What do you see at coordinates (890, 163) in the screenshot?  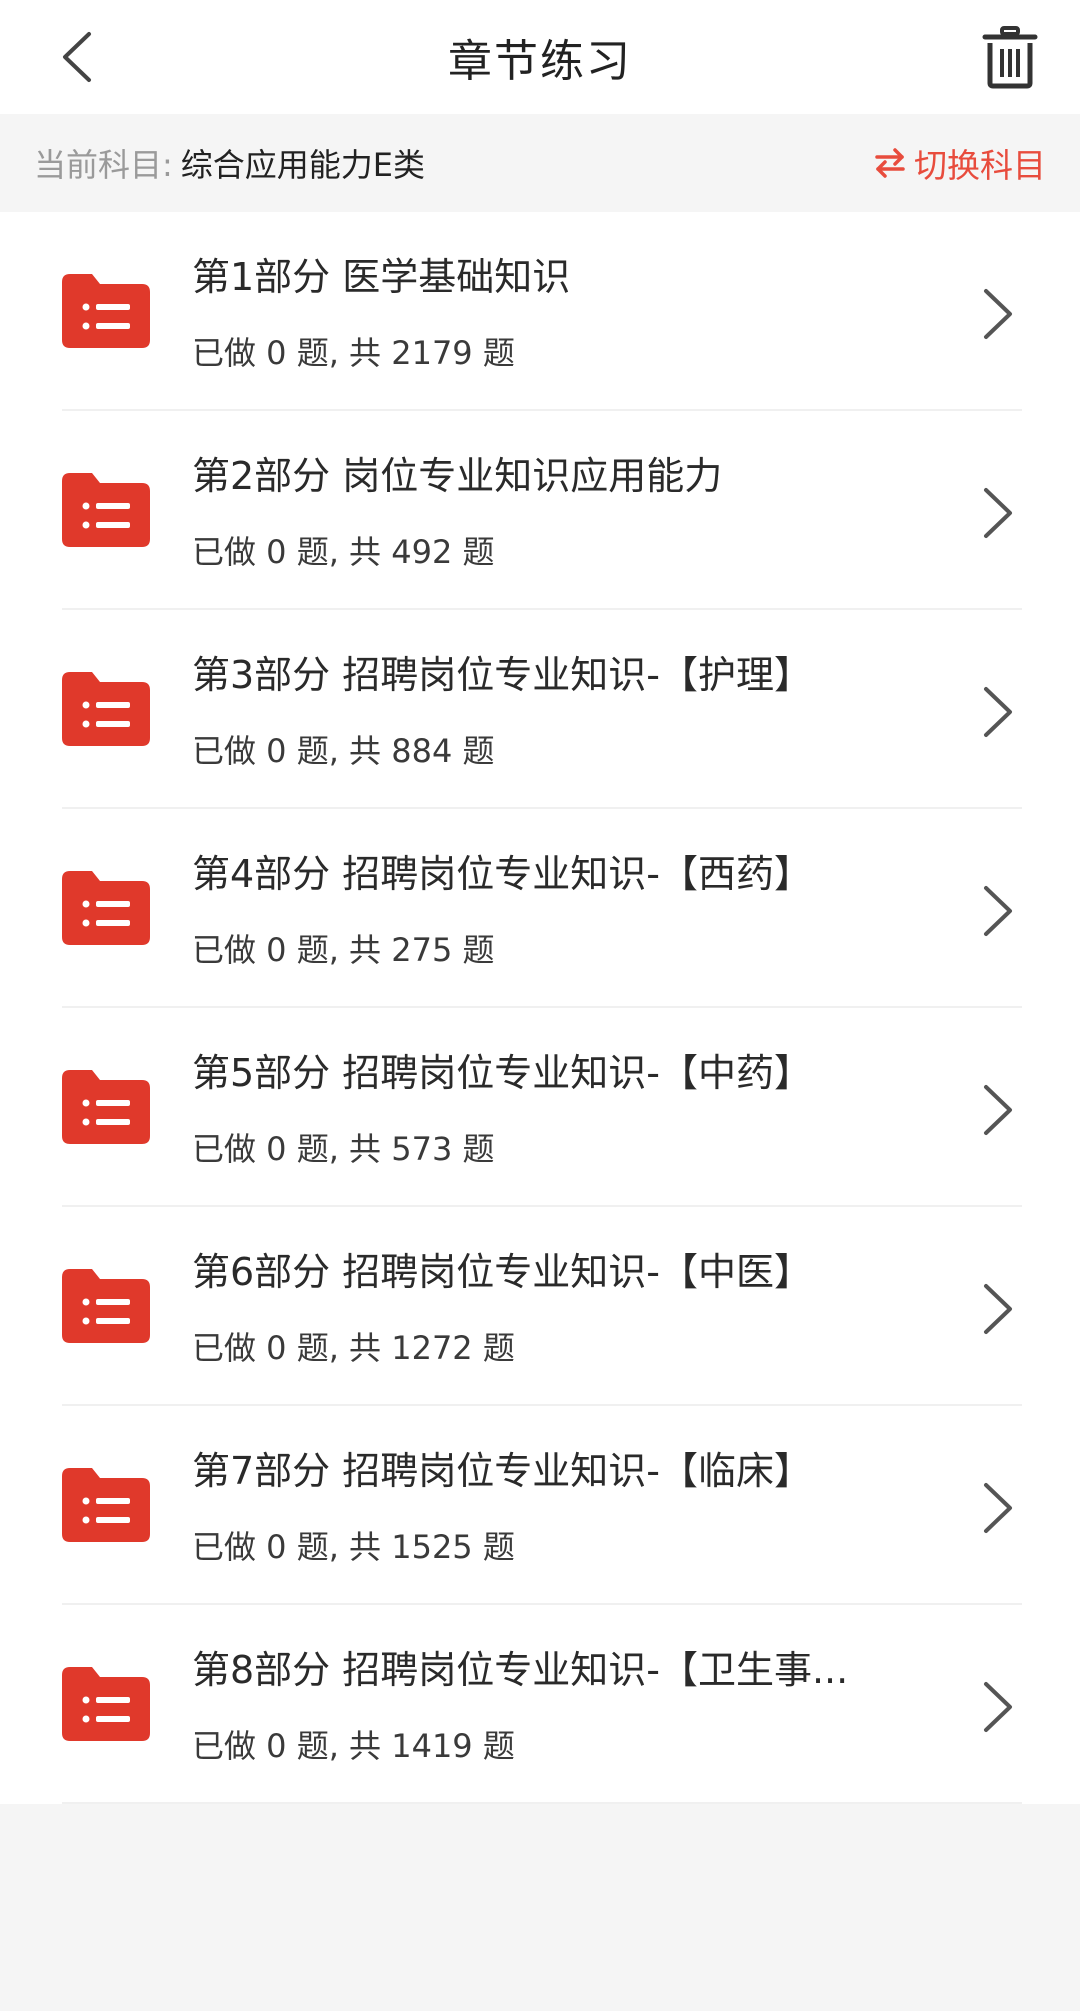 I see `swap-arrows-icon` at bounding box center [890, 163].